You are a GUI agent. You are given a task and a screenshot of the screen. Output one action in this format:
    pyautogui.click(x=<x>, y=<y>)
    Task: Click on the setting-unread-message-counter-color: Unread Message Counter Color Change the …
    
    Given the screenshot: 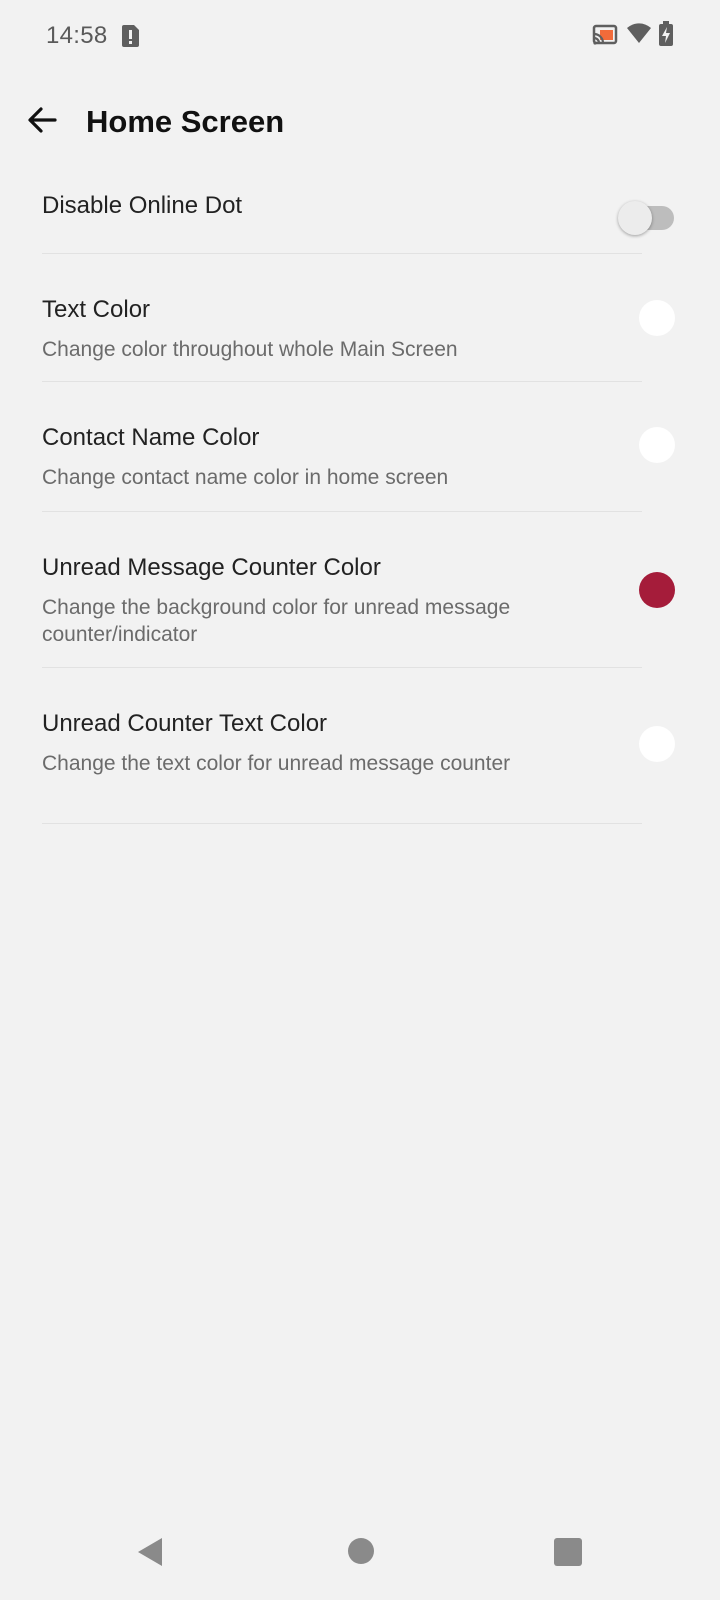 What is the action you would take?
    pyautogui.click(x=360, y=590)
    